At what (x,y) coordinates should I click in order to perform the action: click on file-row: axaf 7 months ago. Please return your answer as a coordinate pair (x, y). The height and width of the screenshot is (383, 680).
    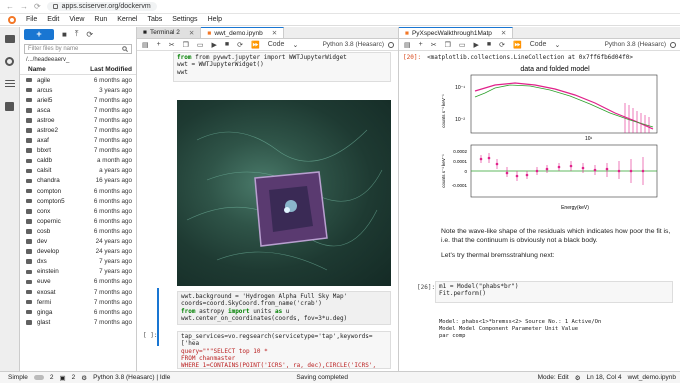
    Looking at the image, I should click on (78, 141).